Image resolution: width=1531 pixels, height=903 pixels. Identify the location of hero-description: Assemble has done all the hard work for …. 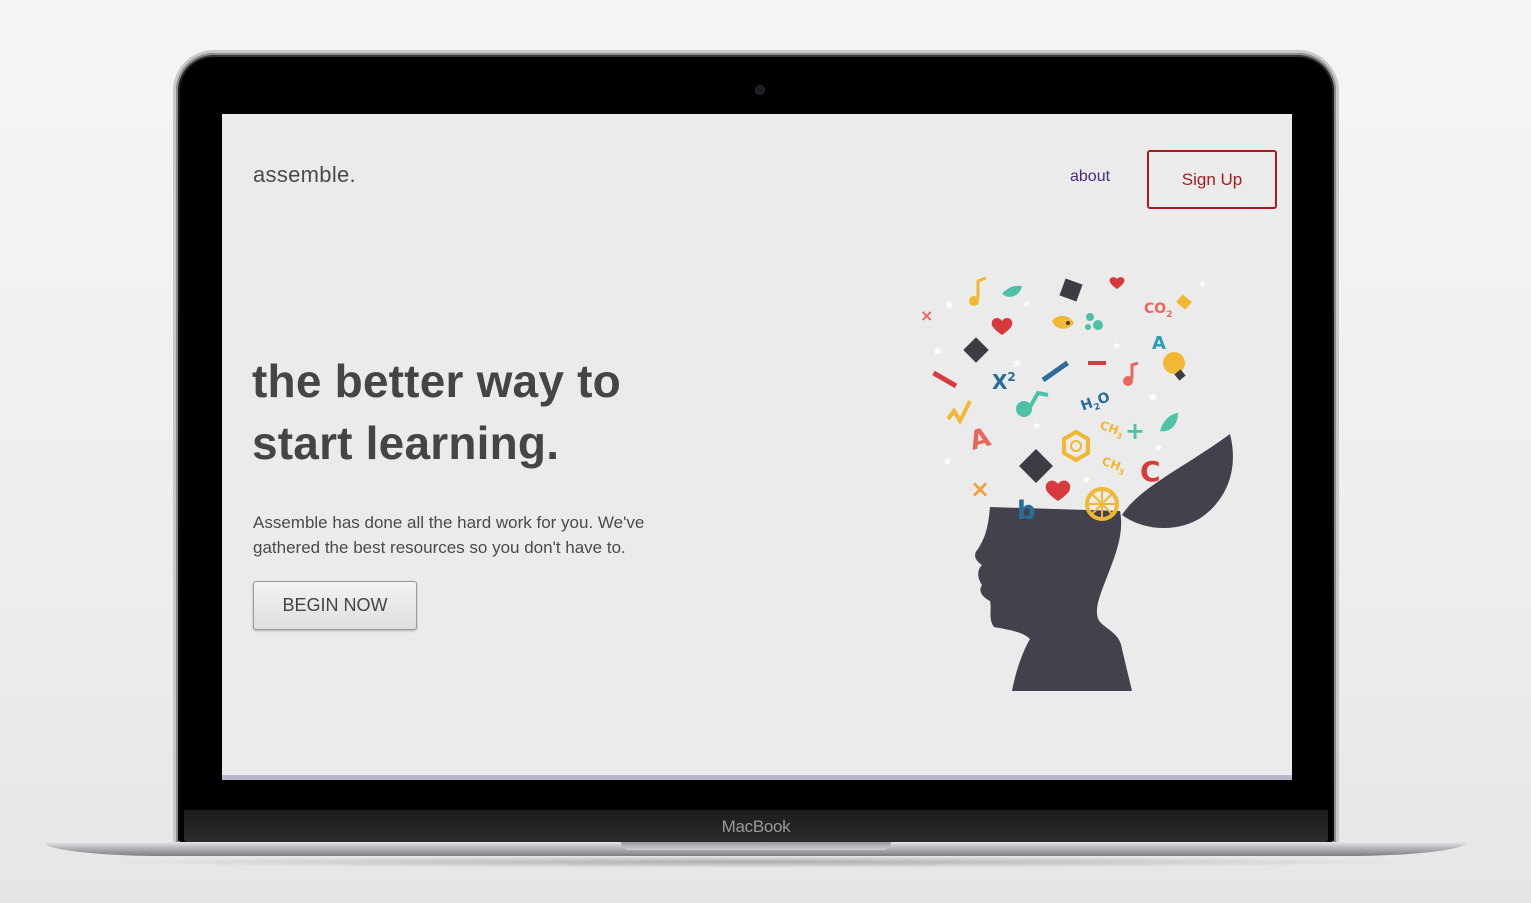
(483, 535).